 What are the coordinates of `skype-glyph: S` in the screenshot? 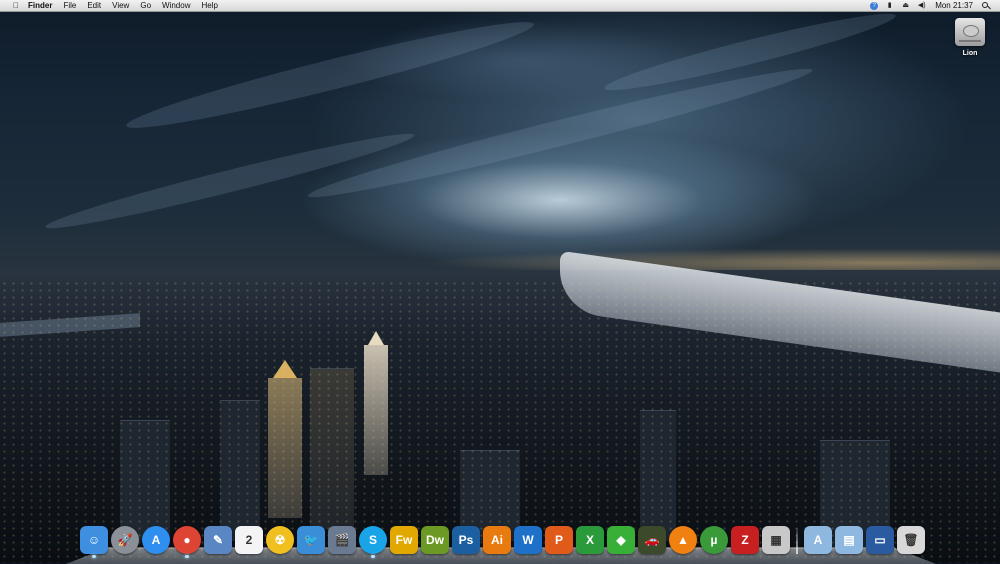 It's located at (372, 540).